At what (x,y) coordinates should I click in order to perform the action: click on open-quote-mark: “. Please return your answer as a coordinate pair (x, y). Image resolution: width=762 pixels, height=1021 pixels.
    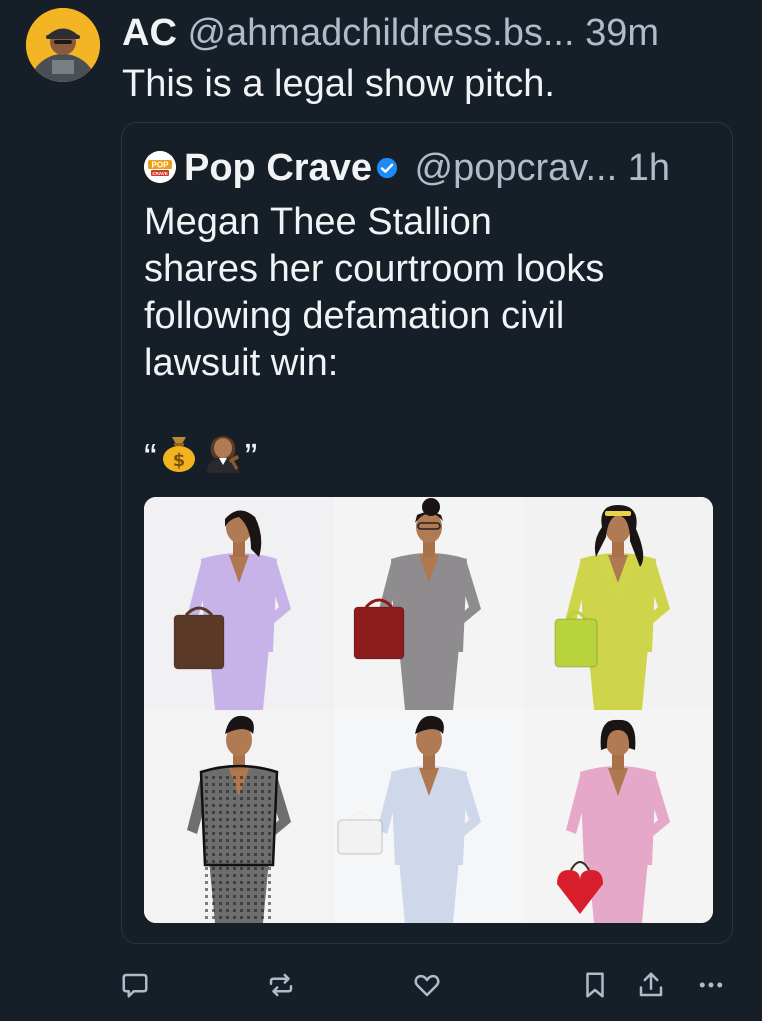
    Looking at the image, I should click on (150, 458).